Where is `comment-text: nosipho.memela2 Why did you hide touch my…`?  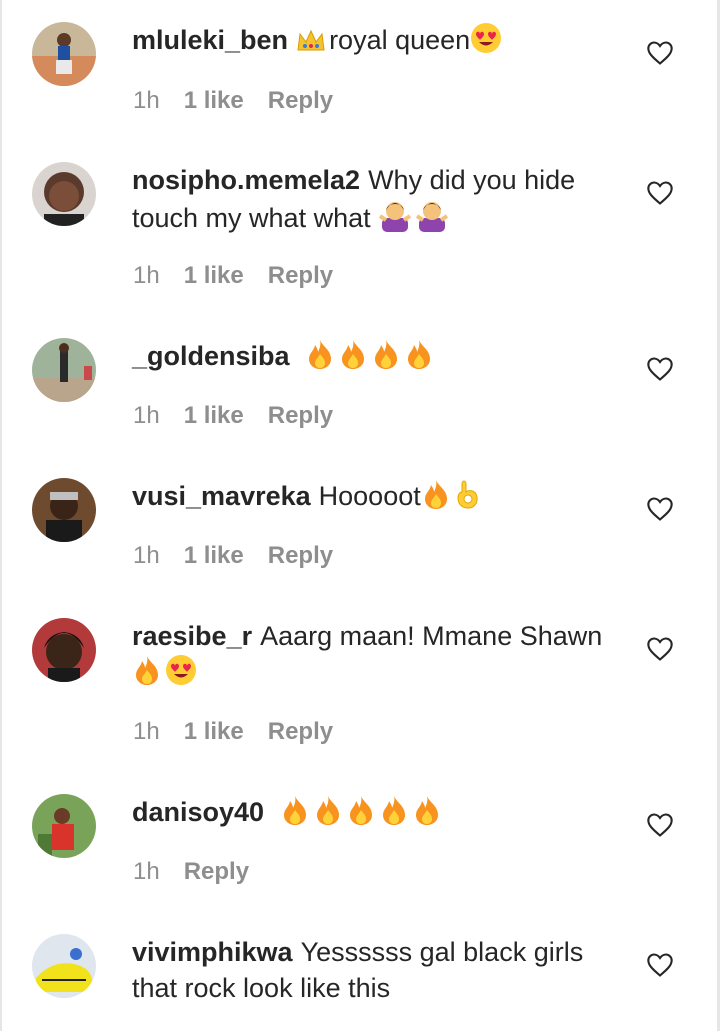 comment-text: nosipho.memela2 Why did you hide touch my… is located at coordinates (377, 201).